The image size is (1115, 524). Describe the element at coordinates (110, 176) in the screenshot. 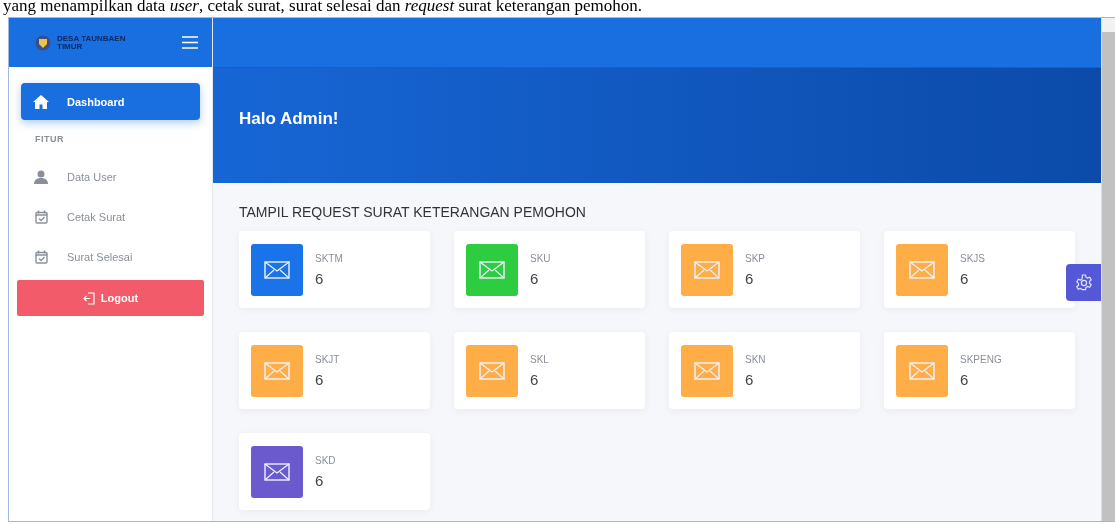

I see `sidebar-item: Data User` at that location.